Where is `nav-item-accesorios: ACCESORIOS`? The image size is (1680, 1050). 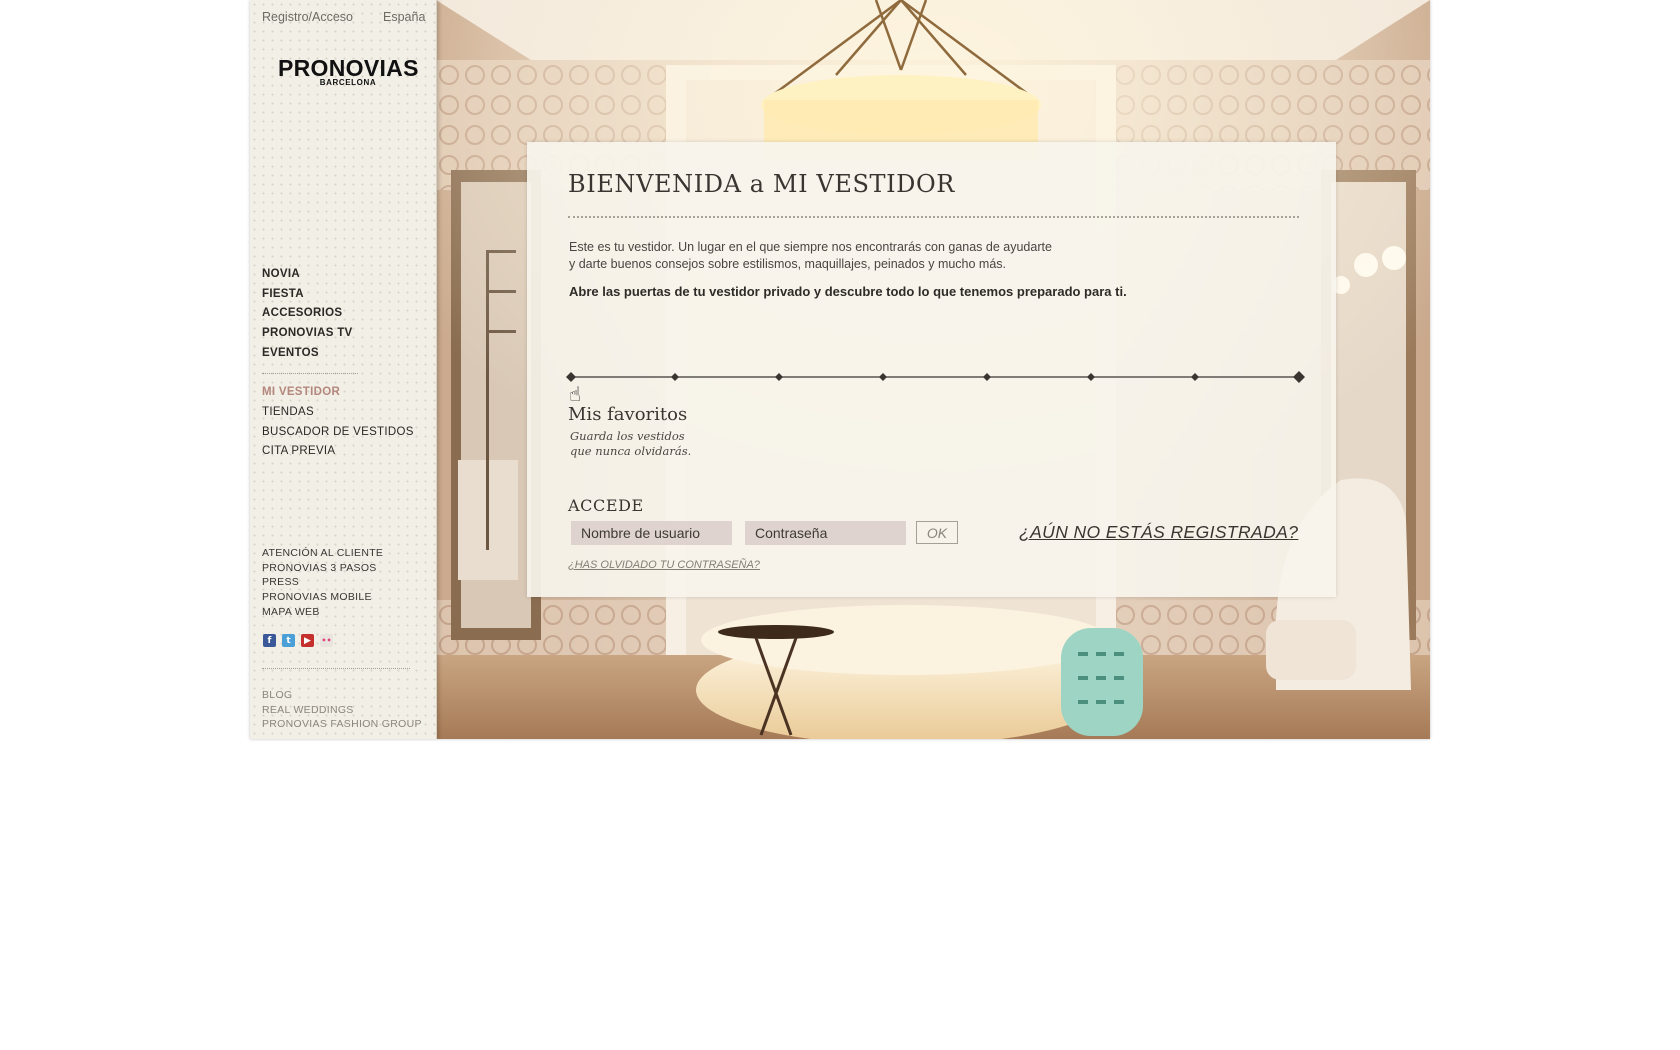
nav-item-accesorios: ACCESORIOS is located at coordinates (307, 314).